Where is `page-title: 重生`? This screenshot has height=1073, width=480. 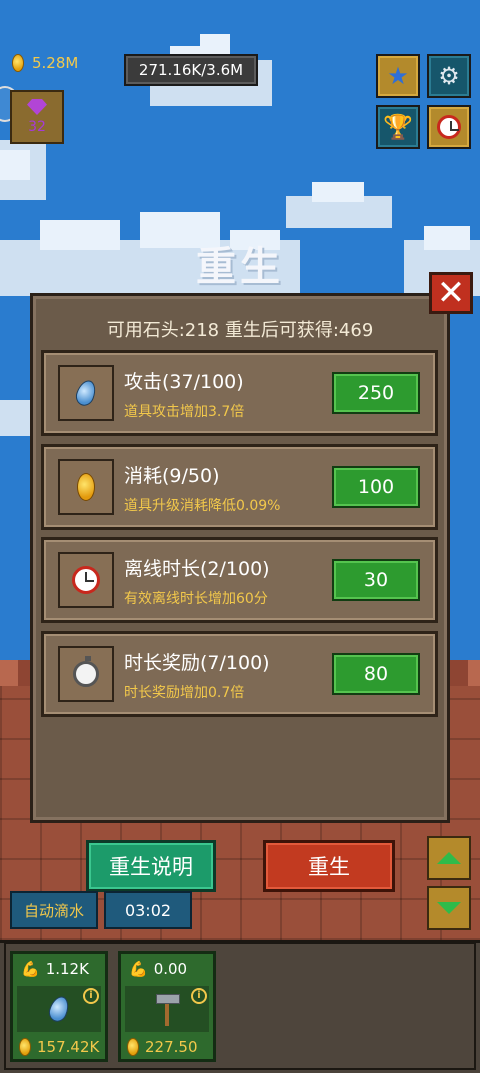 page-title: 重生 is located at coordinates (240, 267).